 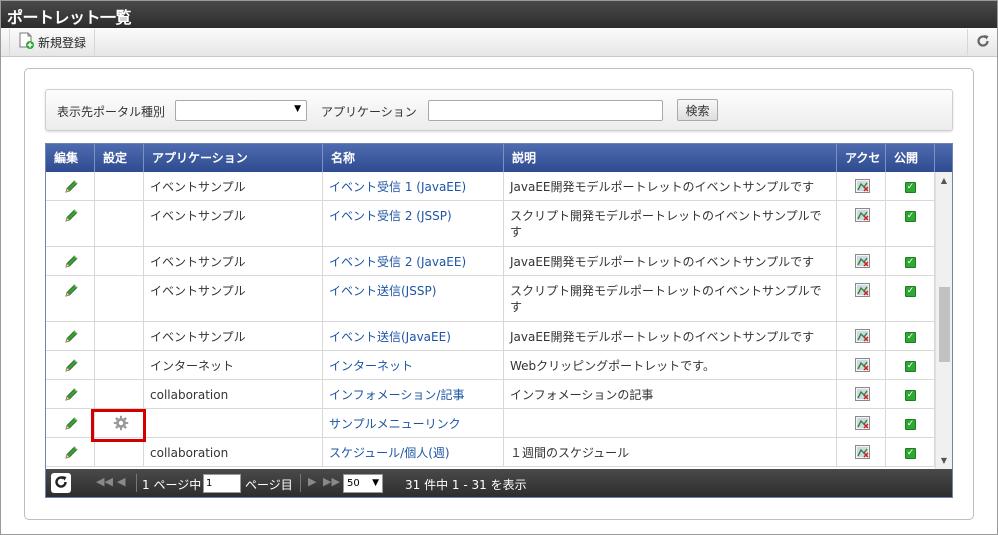 I want to click on table-row: collaboration スケジュール/個人(週) １週間のスケジュール ✓, so click(x=490, y=452).